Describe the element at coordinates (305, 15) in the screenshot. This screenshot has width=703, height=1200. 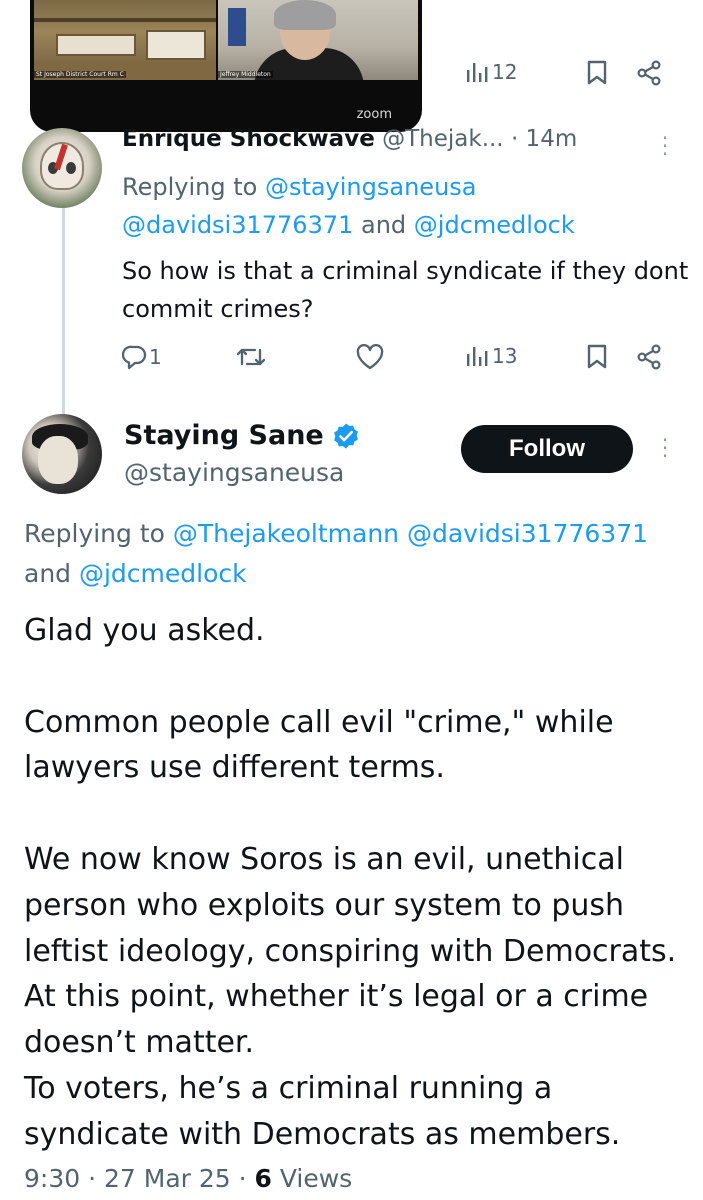
I see `judge-hair` at that location.